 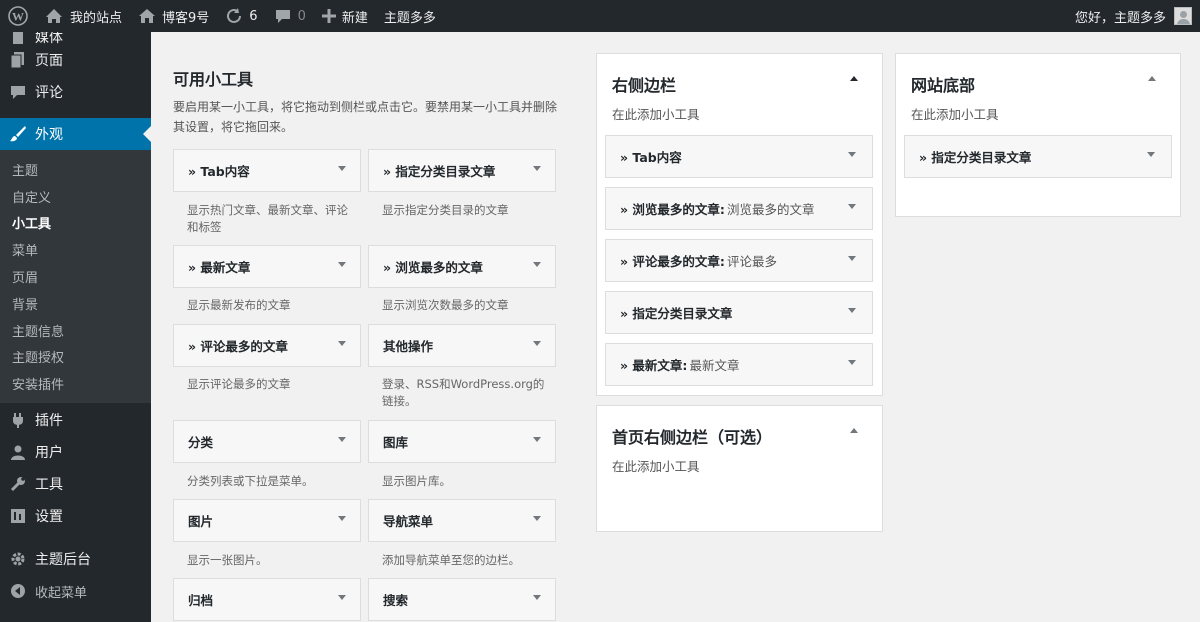 I want to click on widget-title: » Tab内容, so click(x=651, y=157).